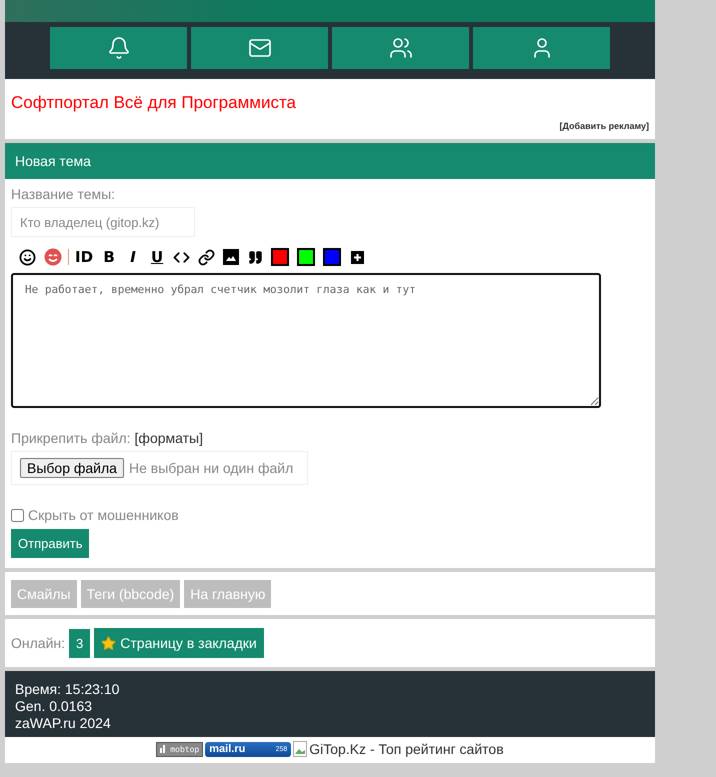 The width and height of the screenshot is (716, 777). What do you see at coordinates (68, 257) in the screenshot?
I see `toolbar-divider` at bounding box center [68, 257].